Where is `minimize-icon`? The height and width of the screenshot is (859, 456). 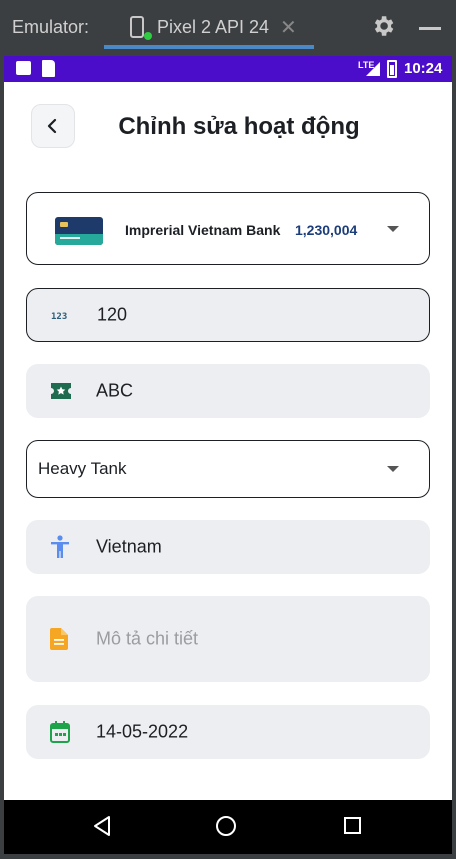
minimize-icon is located at coordinates (430, 28).